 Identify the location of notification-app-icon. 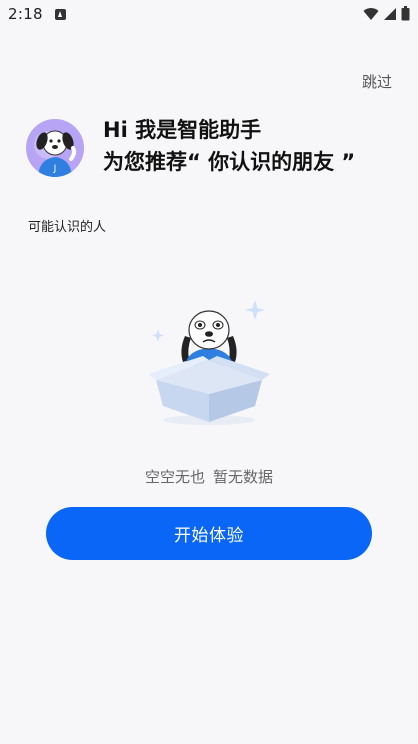
(60, 14).